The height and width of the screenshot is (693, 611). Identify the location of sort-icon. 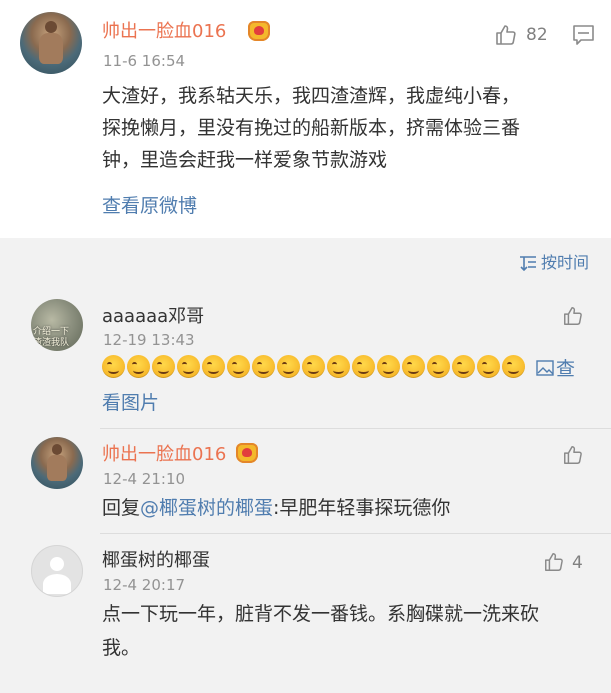
(527, 263).